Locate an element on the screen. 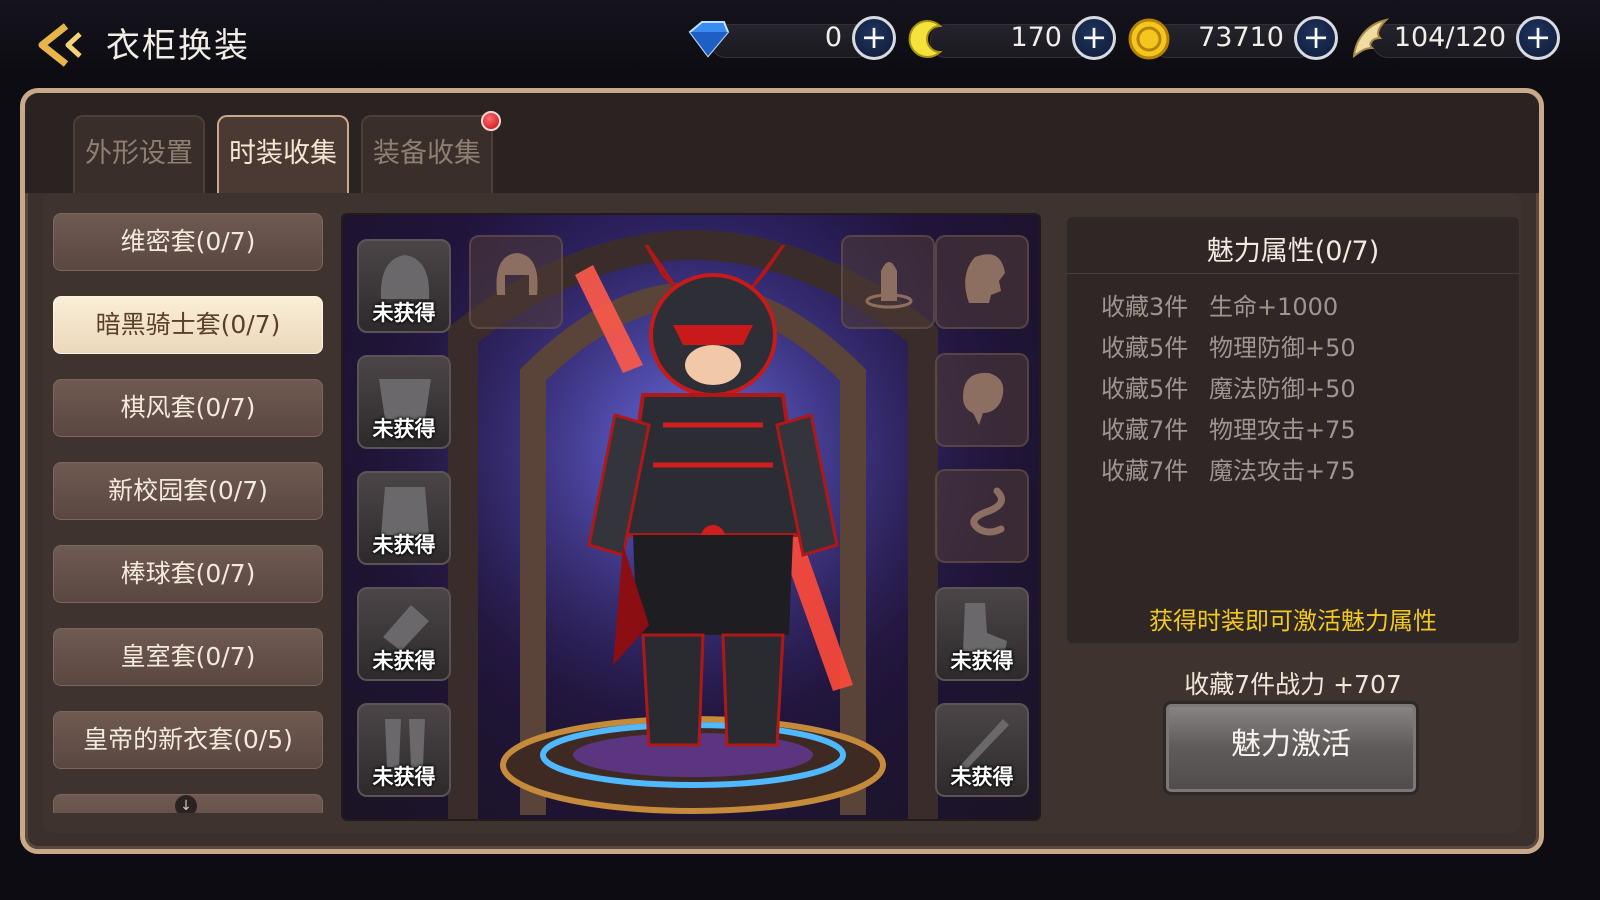 This screenshot has height=900, width=1600. gauntlet-slot: 未获得 is located at coordinates (404, 634).